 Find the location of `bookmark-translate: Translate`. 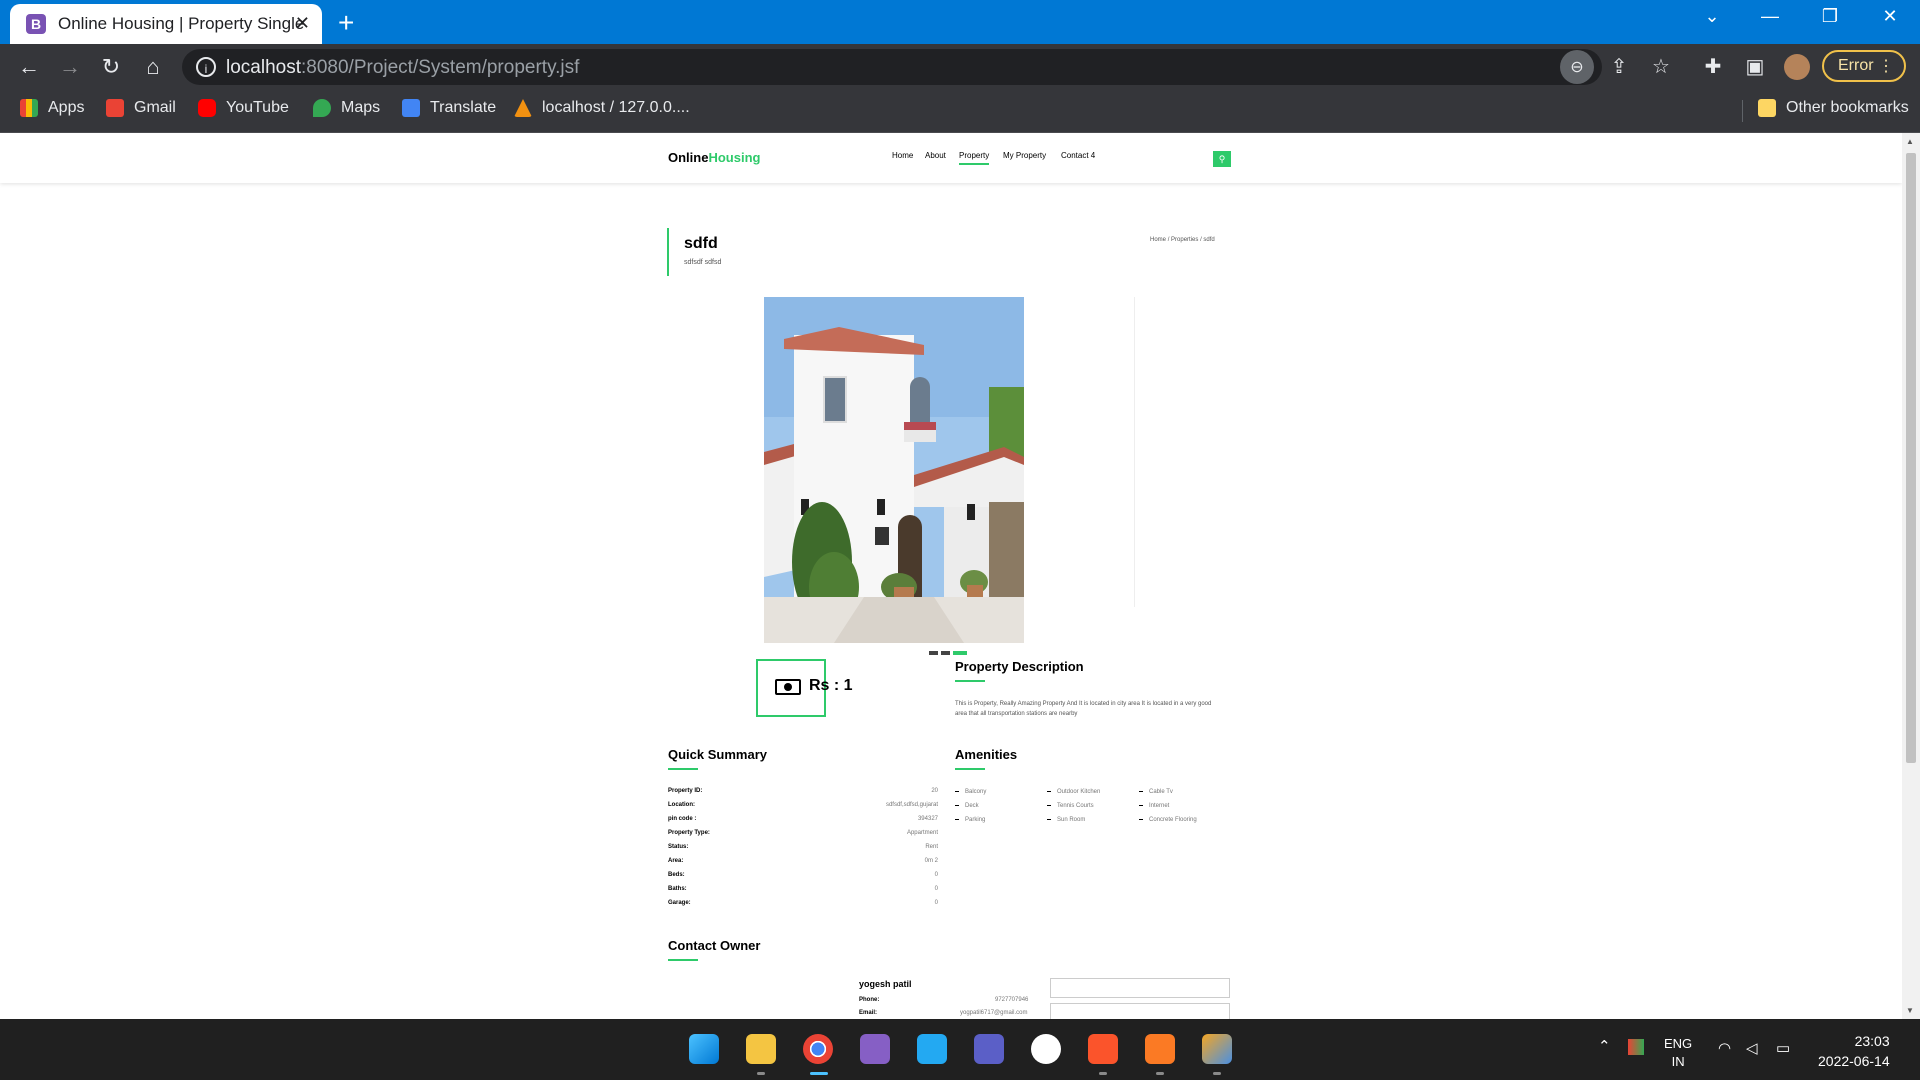

bookmark-translate: Translate is located at coordinates (449, 108).